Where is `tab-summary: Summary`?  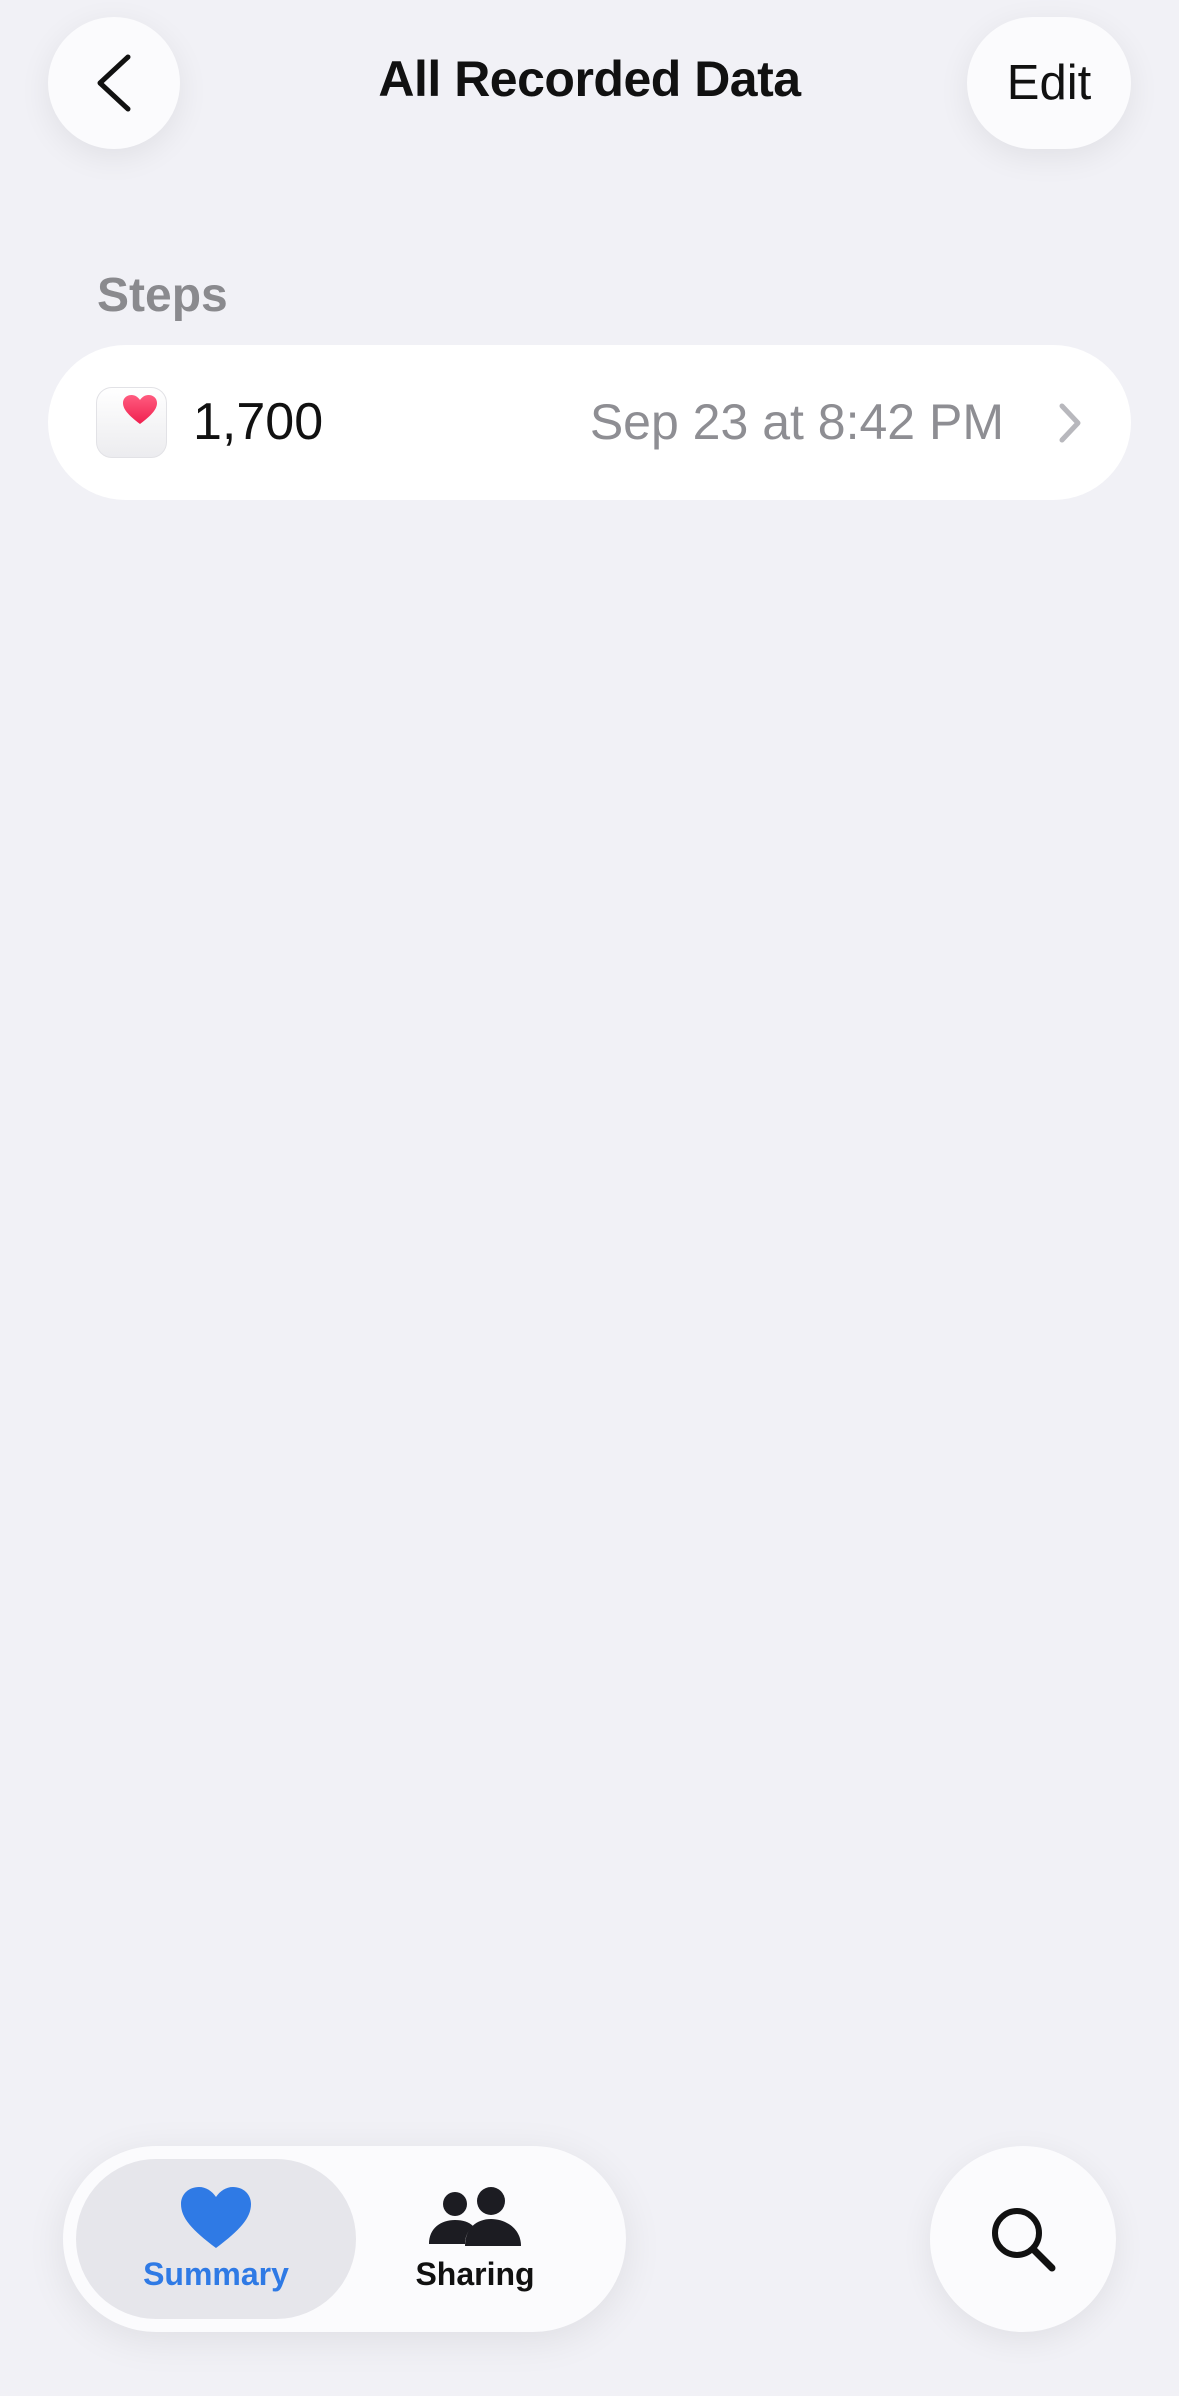
tab-summary: Summary is located at coordinates (216, 2239).